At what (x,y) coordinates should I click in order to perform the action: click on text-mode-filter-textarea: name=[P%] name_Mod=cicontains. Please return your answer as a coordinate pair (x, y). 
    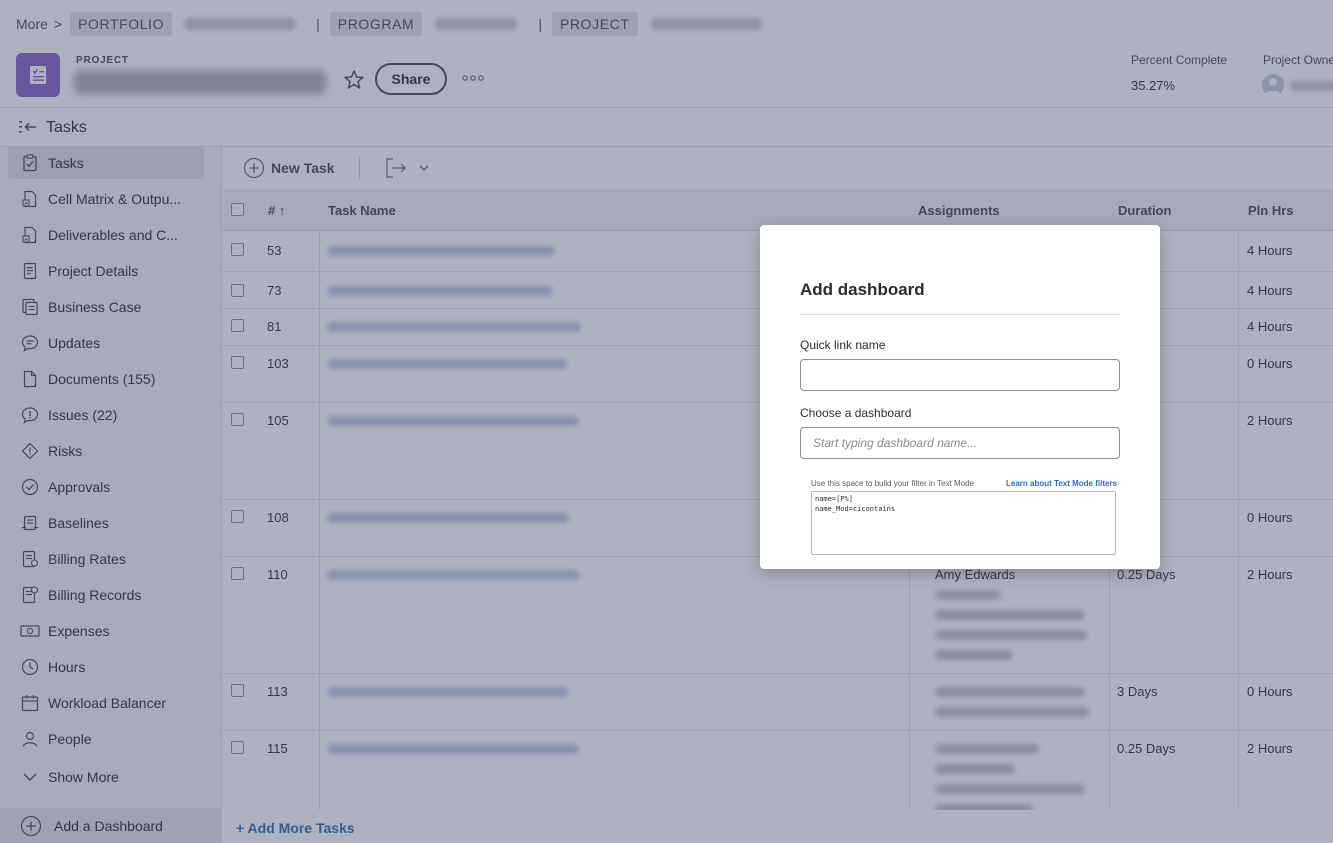
    Looking at the image, I should click on (963, 523).